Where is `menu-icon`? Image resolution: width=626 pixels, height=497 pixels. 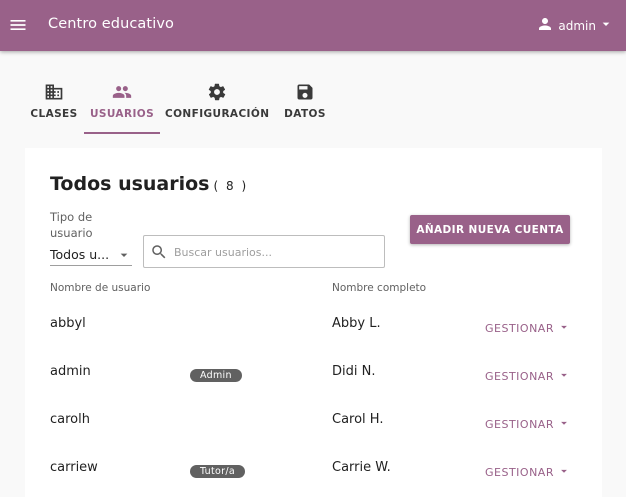 menu-icon is located at coordinates (18, 25).